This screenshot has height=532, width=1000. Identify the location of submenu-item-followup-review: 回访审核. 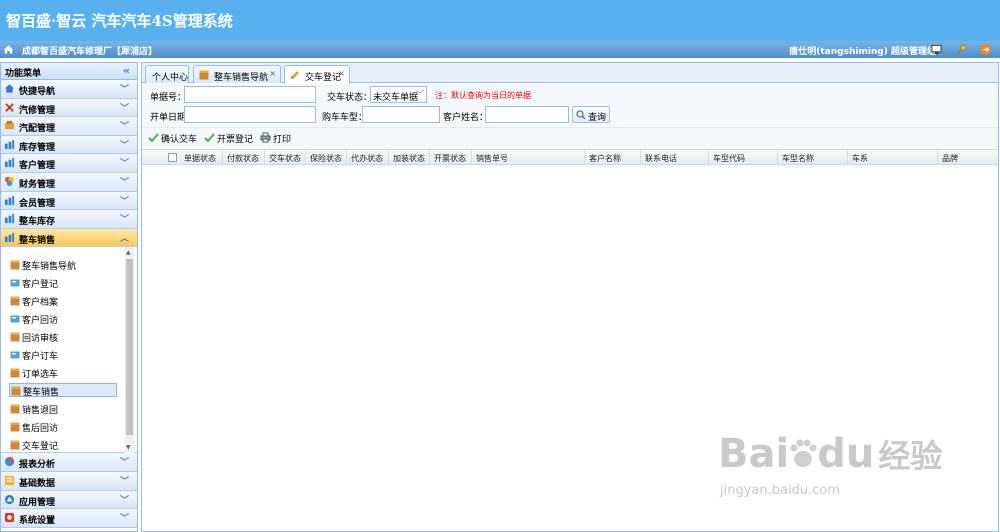
(63, 337).